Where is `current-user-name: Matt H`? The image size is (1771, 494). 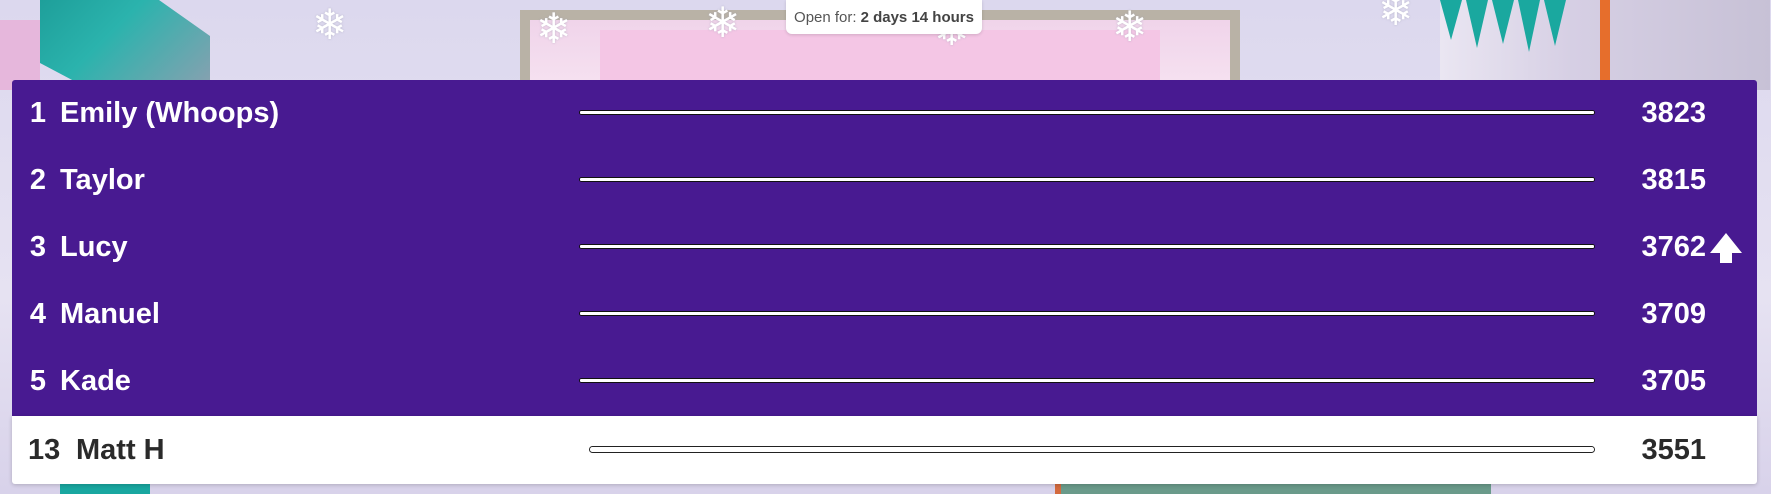 current-user-name: Matt H is located at coordinates (120, 450).